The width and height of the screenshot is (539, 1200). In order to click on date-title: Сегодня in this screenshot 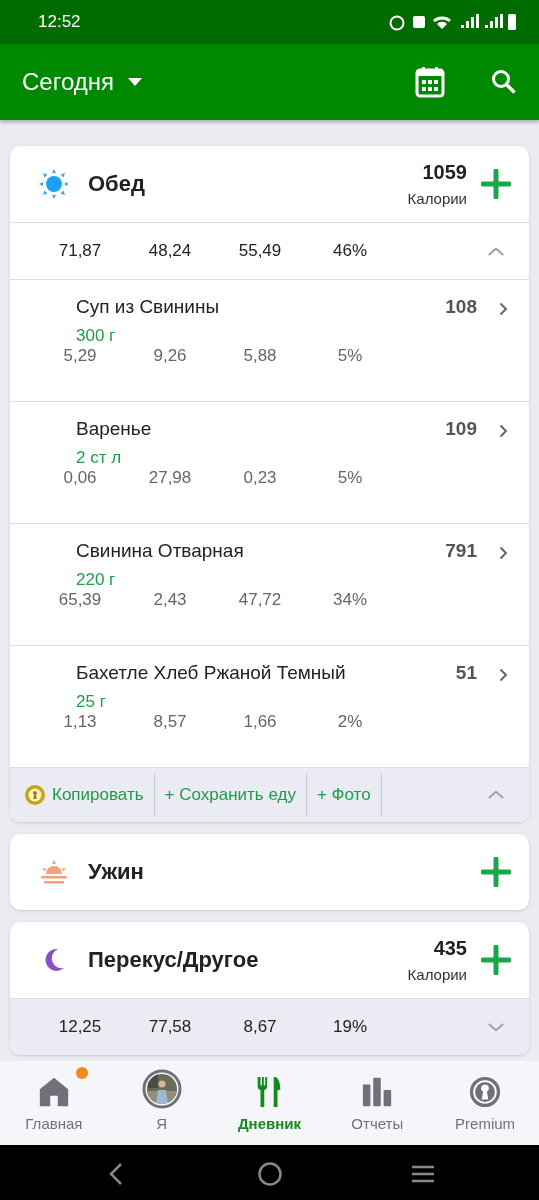, I will do `click(68, 82)`.